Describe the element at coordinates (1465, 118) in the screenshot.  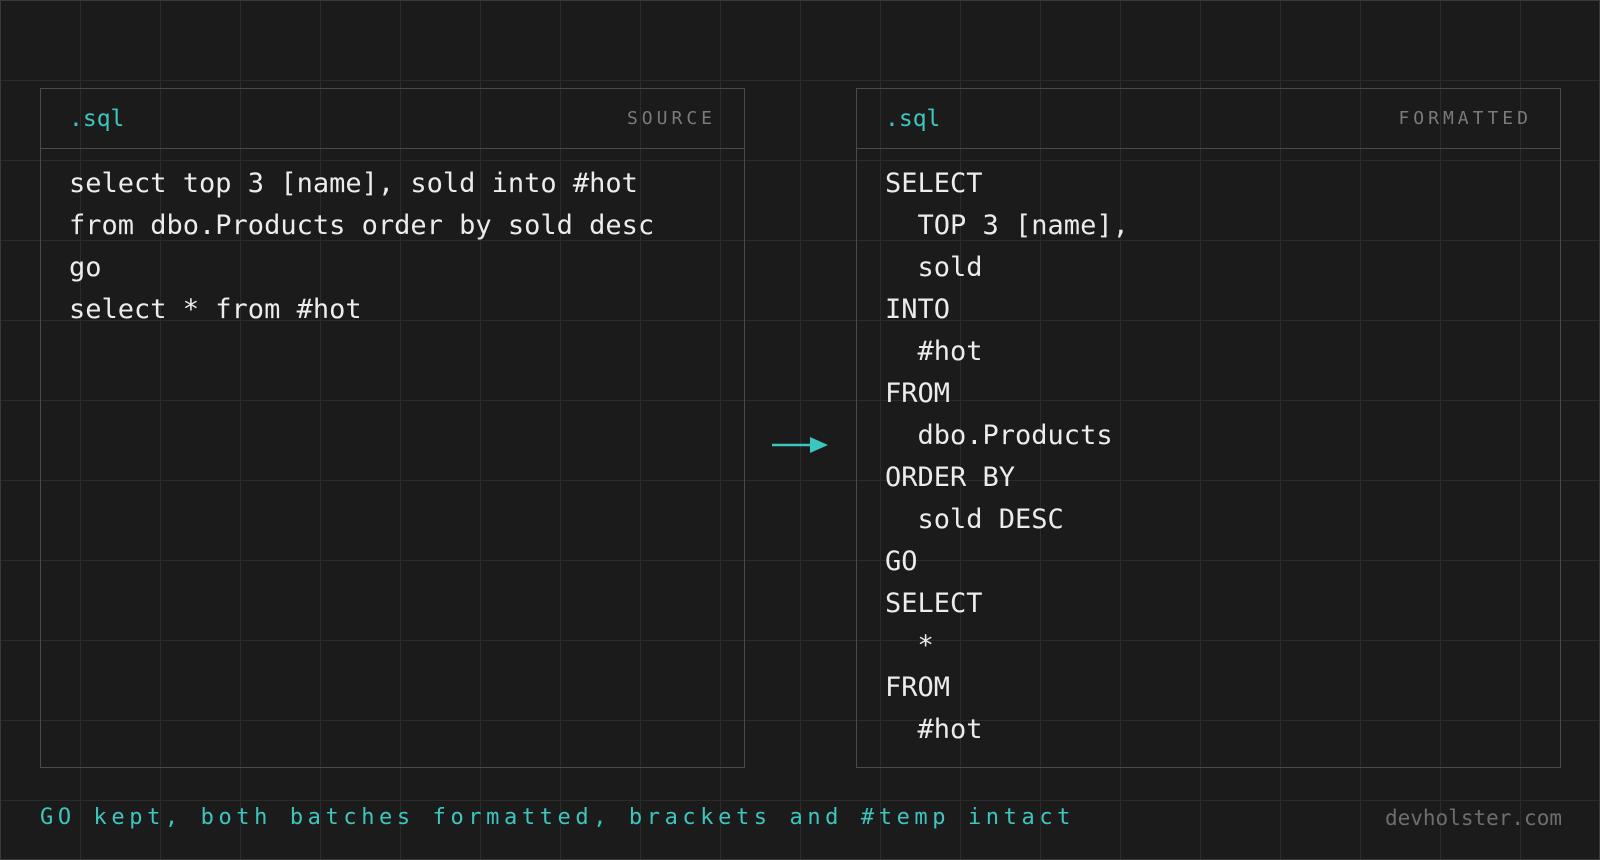
I see `formatted-tag: FORMATTED` at that location.